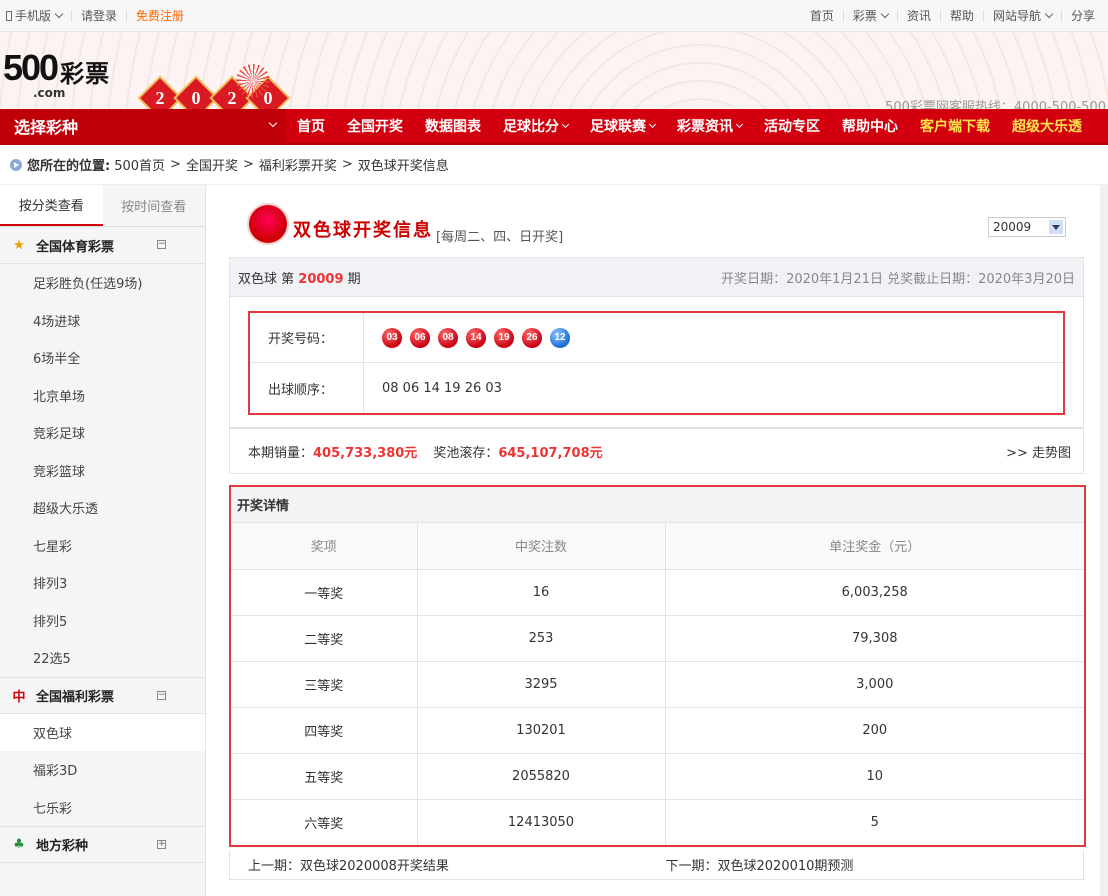 The height and width of the screenshot is (896, 1108). What do you see at coordinates (375, 126) in the screenshot?
I see `nav-item-national-draw: 全国开奖` at bounding box center [375, 126].